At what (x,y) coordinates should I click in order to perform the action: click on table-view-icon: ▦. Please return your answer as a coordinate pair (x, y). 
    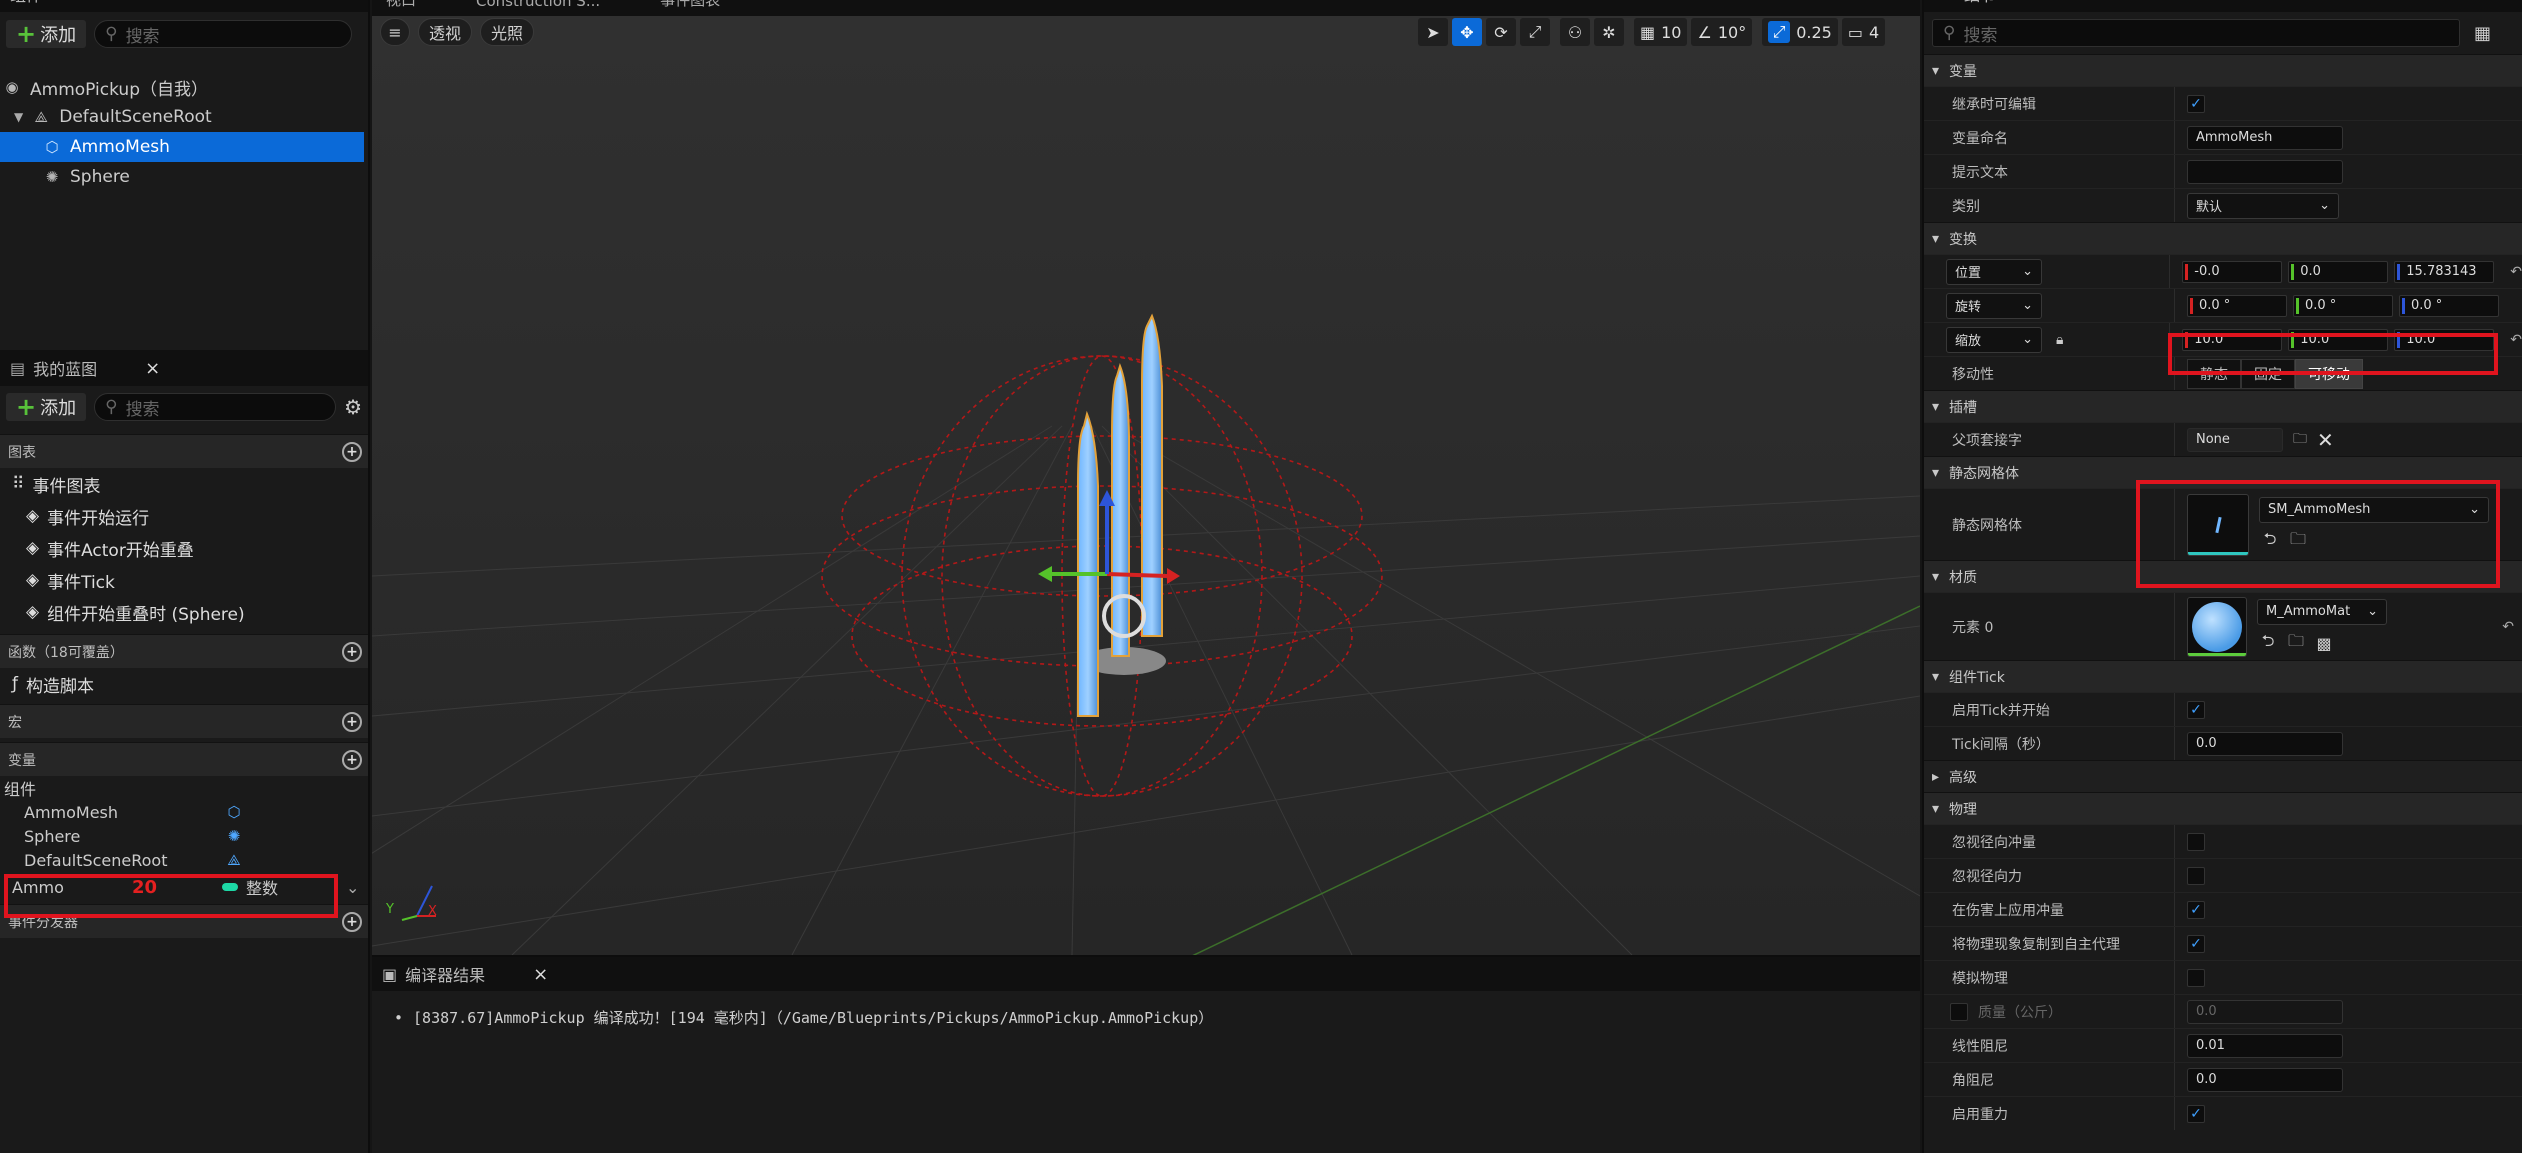
    Looking at the image, I should click on (2482, 33).